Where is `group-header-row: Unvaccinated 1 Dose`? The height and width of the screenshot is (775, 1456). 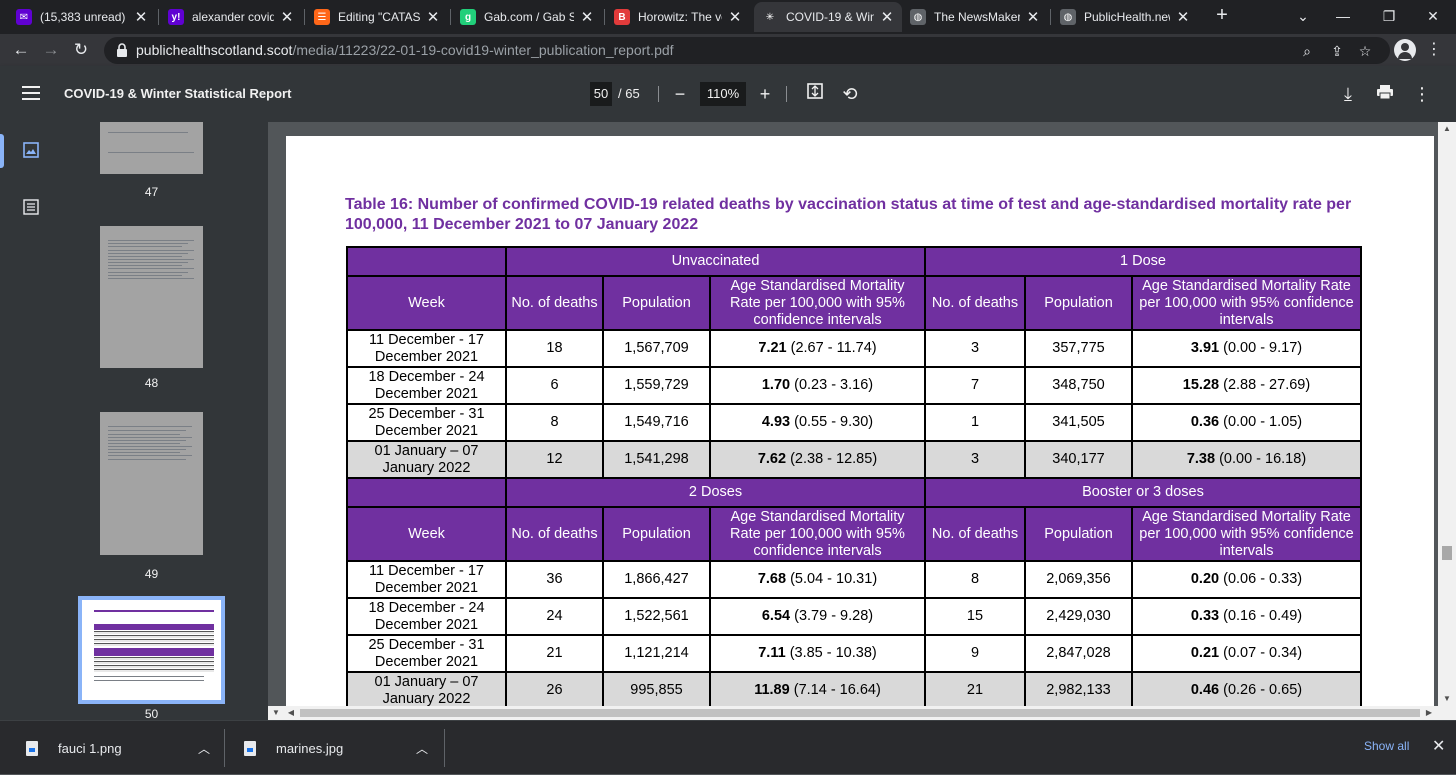 group-header-row: Unvaccinated 1 Dose is located at coordinates (854, 261).